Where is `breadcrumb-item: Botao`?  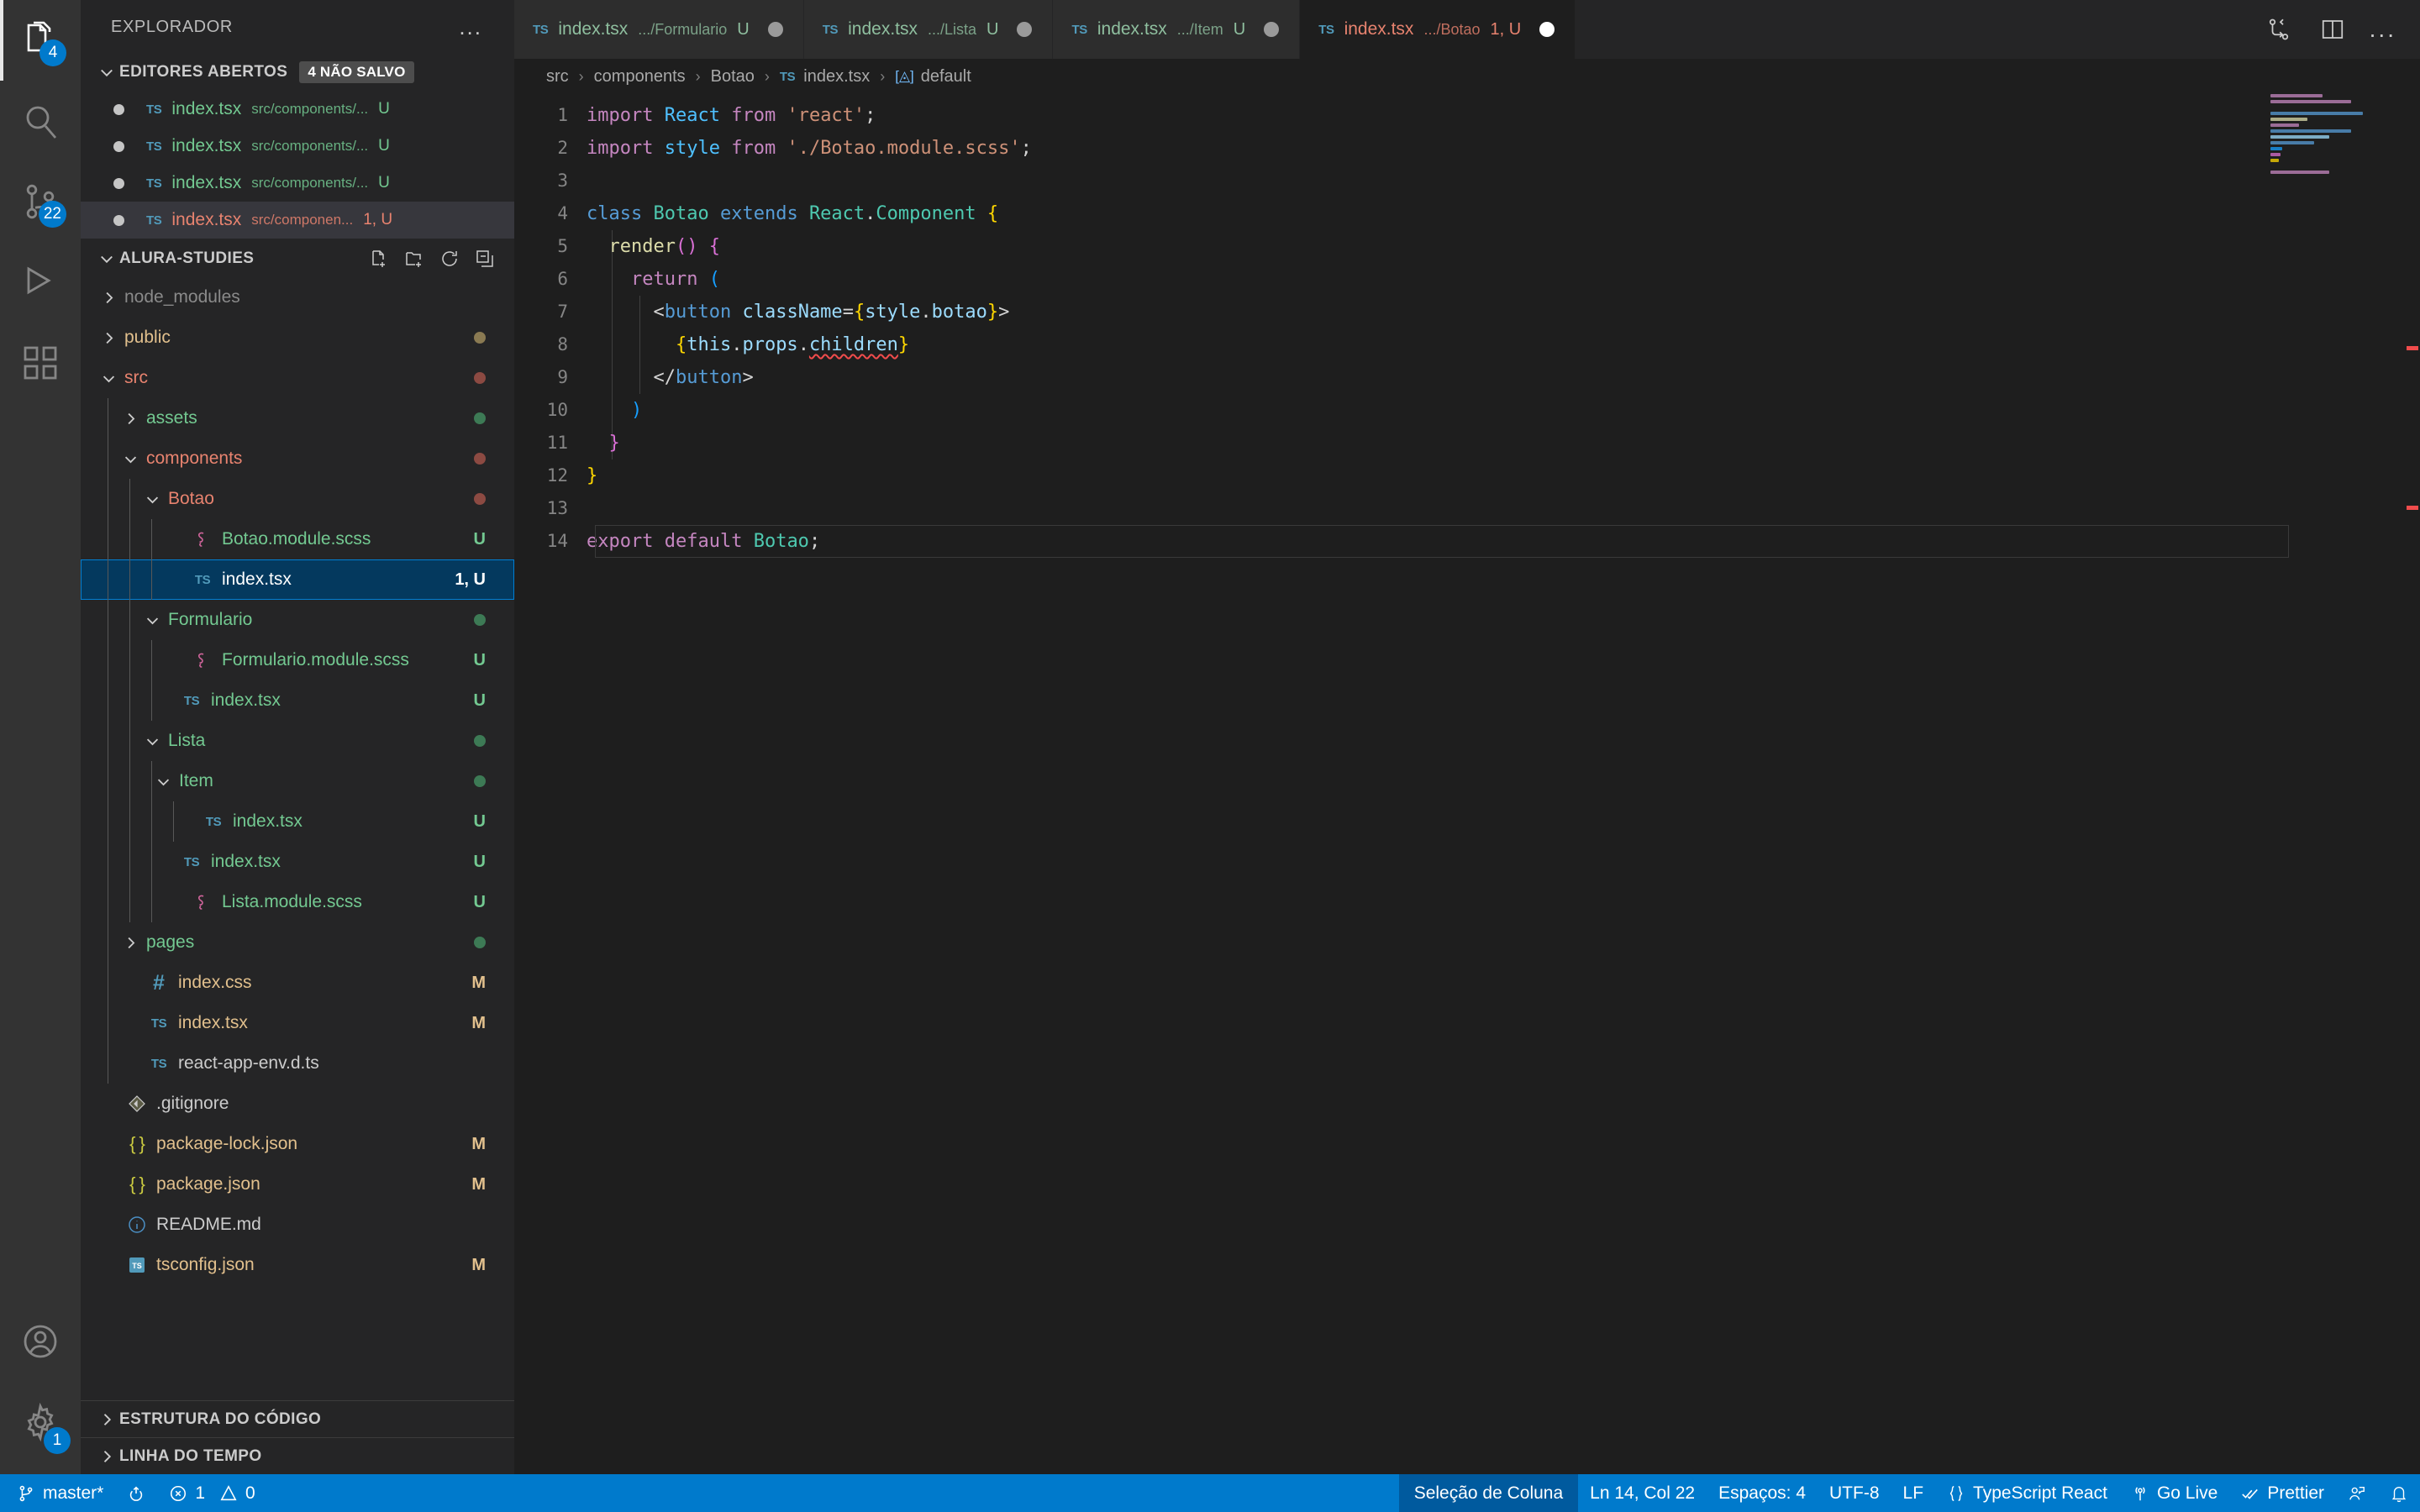 breadcrumb-item: Botao is located at coordinates (733, 77).